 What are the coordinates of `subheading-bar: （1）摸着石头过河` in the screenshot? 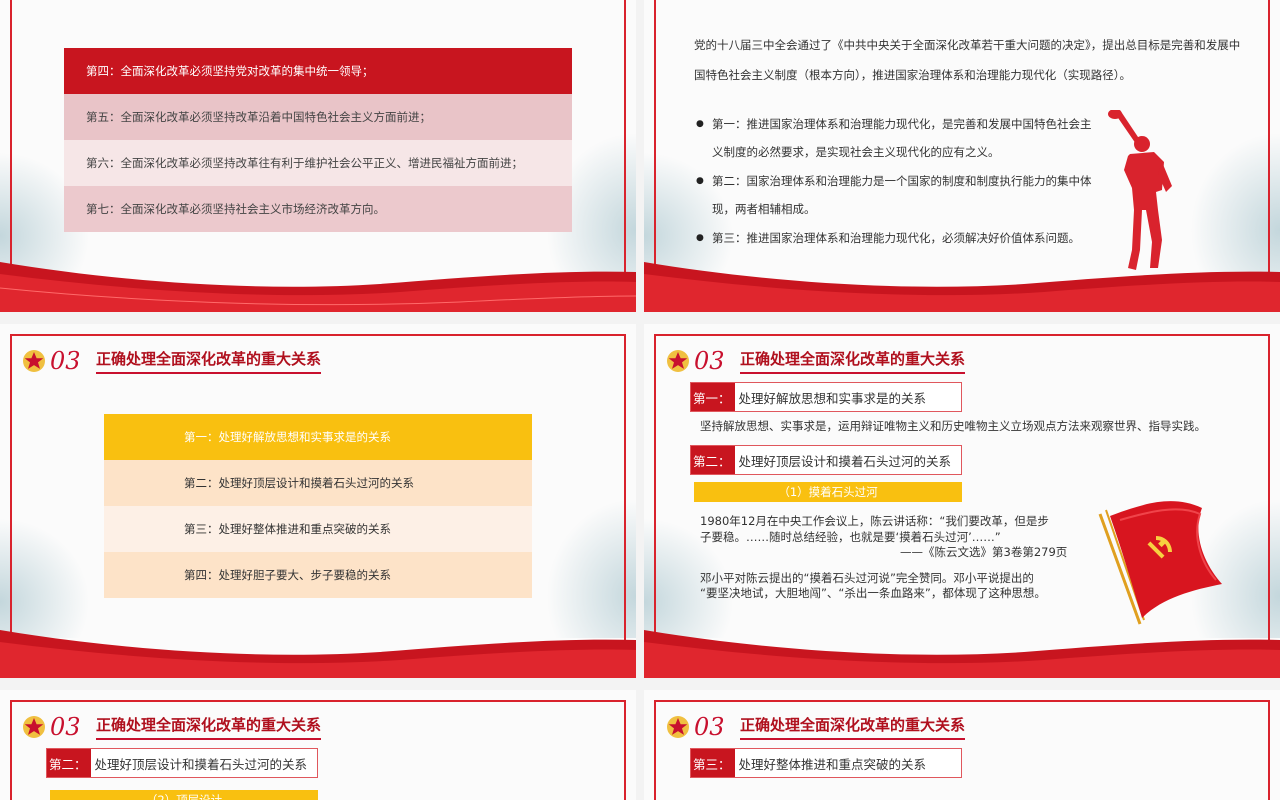 It's located at (828, 492).